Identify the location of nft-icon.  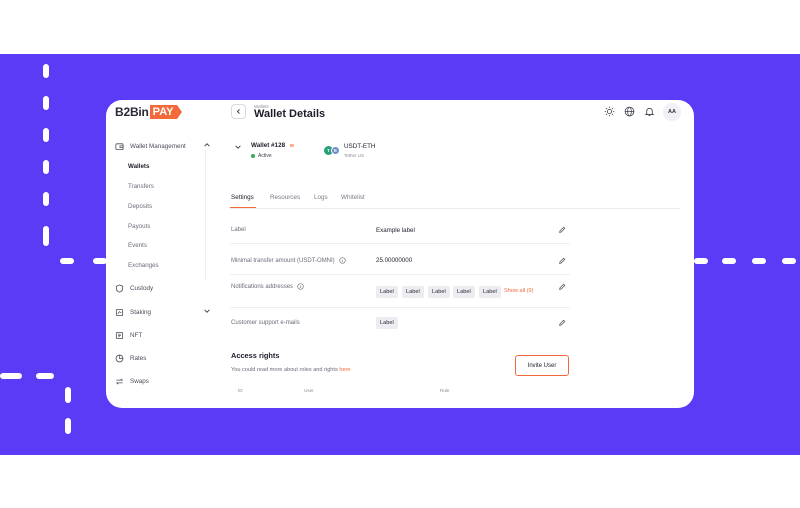
(119, 335).